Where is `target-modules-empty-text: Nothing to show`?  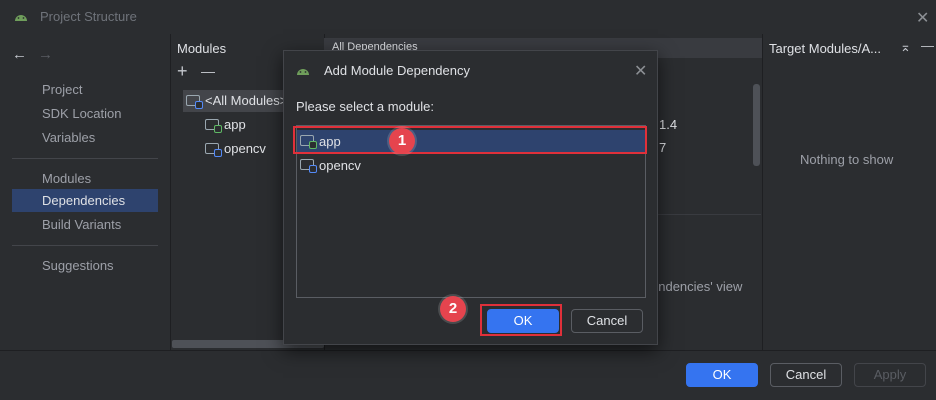
target-modules-empty-text: Nothing to show is located at coordinates (847, 159).